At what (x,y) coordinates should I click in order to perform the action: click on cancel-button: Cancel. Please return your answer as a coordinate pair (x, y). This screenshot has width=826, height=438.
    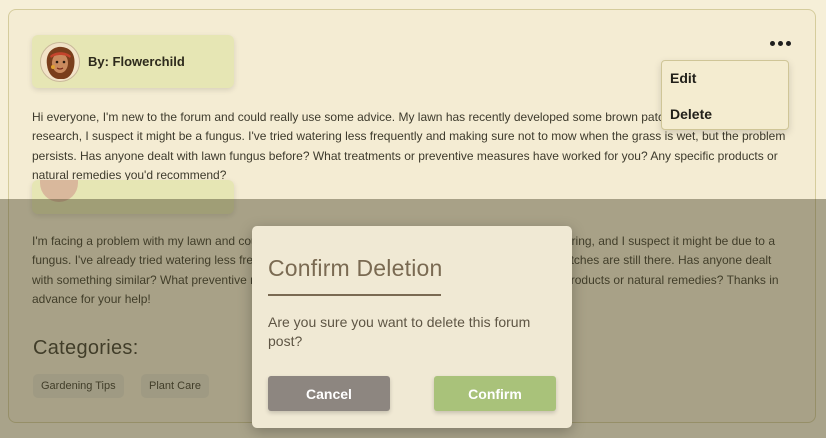
    Looking at the image, I should click on (329, 393).